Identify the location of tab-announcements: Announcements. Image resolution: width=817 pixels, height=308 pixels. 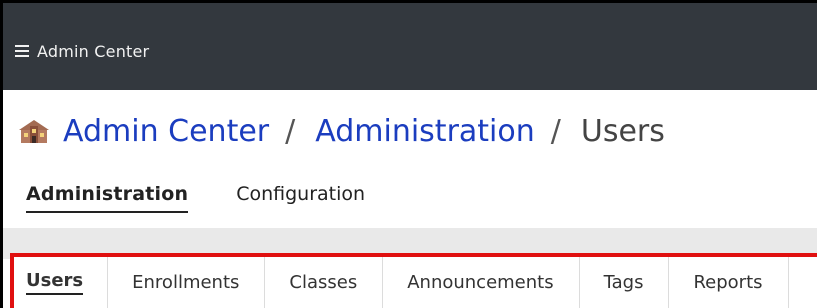
(481, 282).